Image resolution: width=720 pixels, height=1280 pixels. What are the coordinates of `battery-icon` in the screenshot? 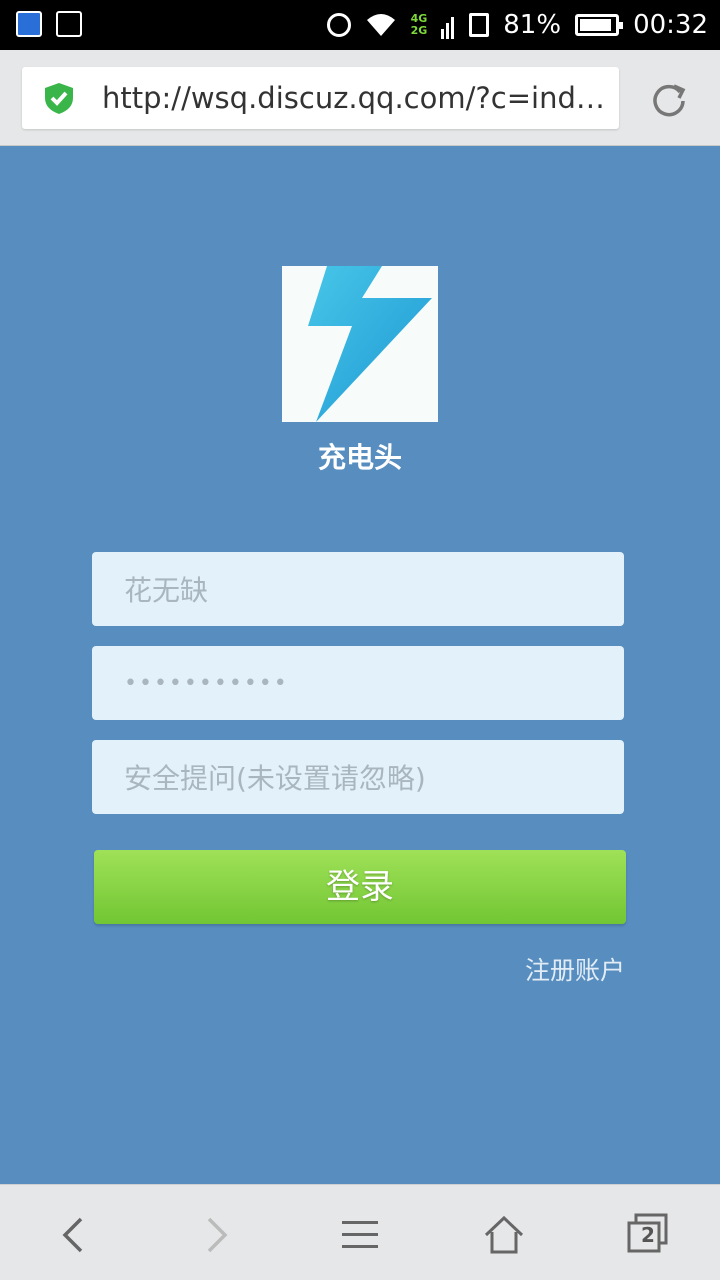 It's located at (599, 25).